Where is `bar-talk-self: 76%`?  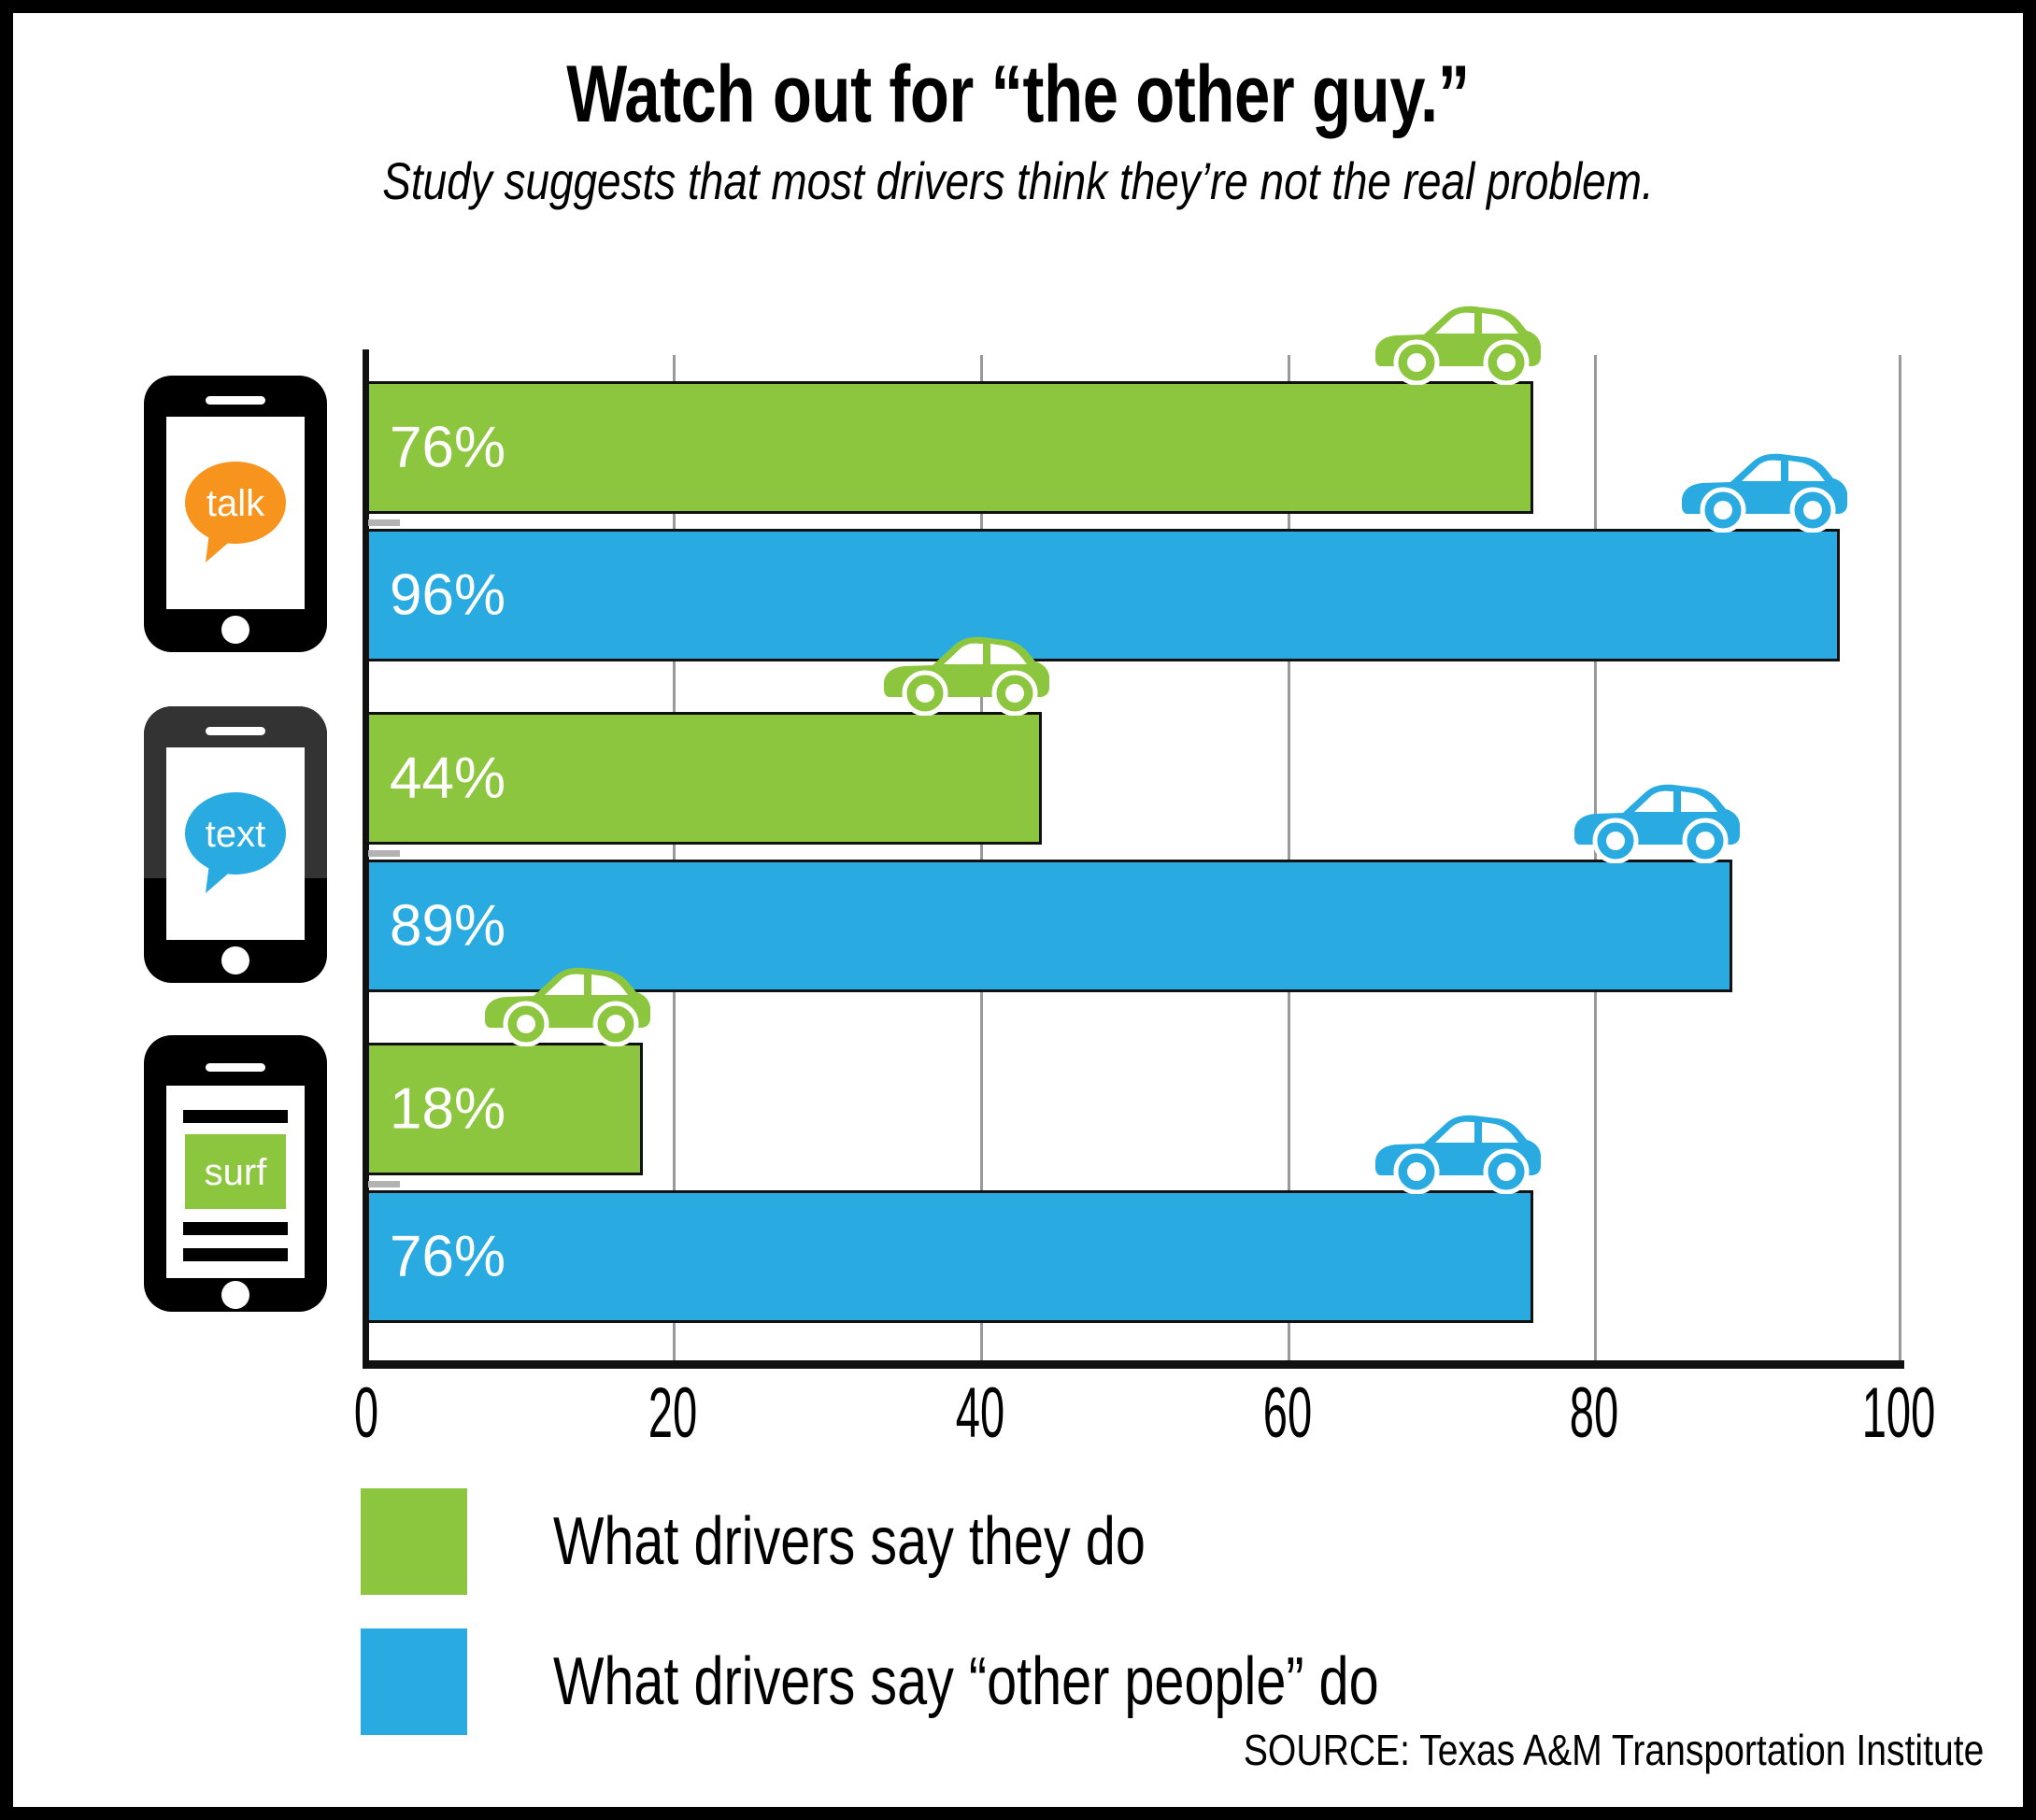
bar-talk-self: 76% is located at coordinates (949, 447).